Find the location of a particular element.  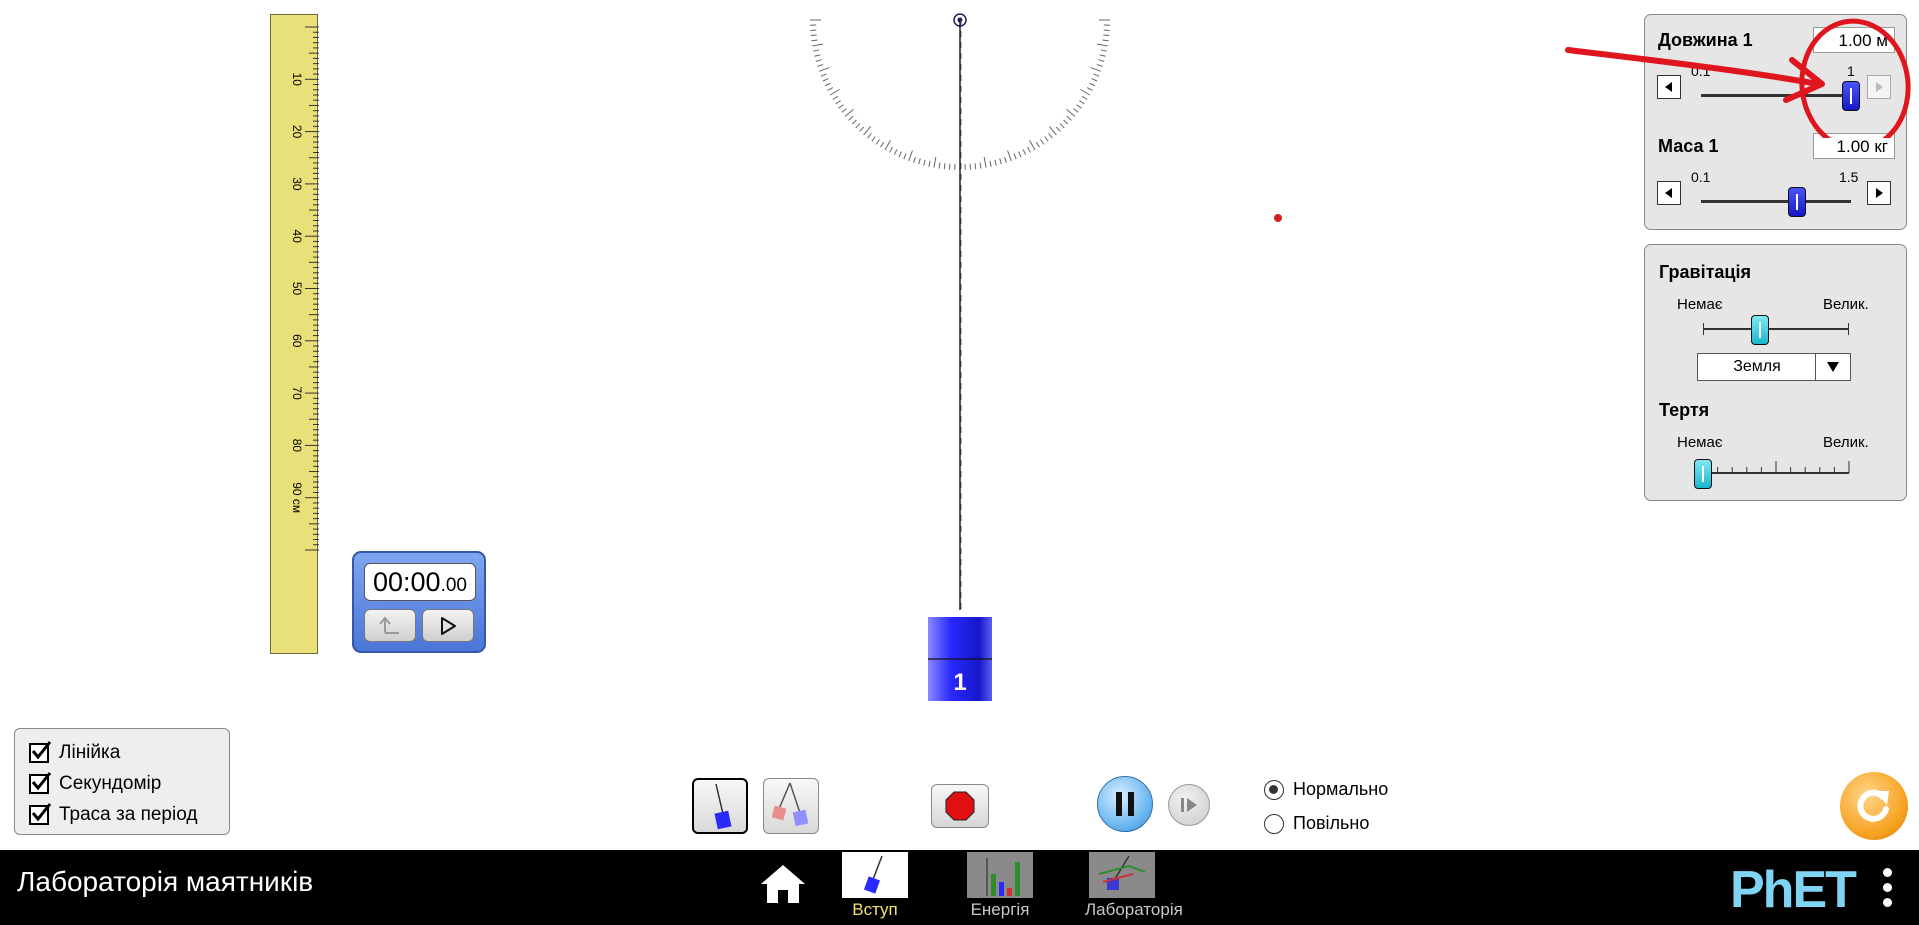

ruler: 10 20 30 40 50 60 70 80 90 см is located at coordinates (294, 334).